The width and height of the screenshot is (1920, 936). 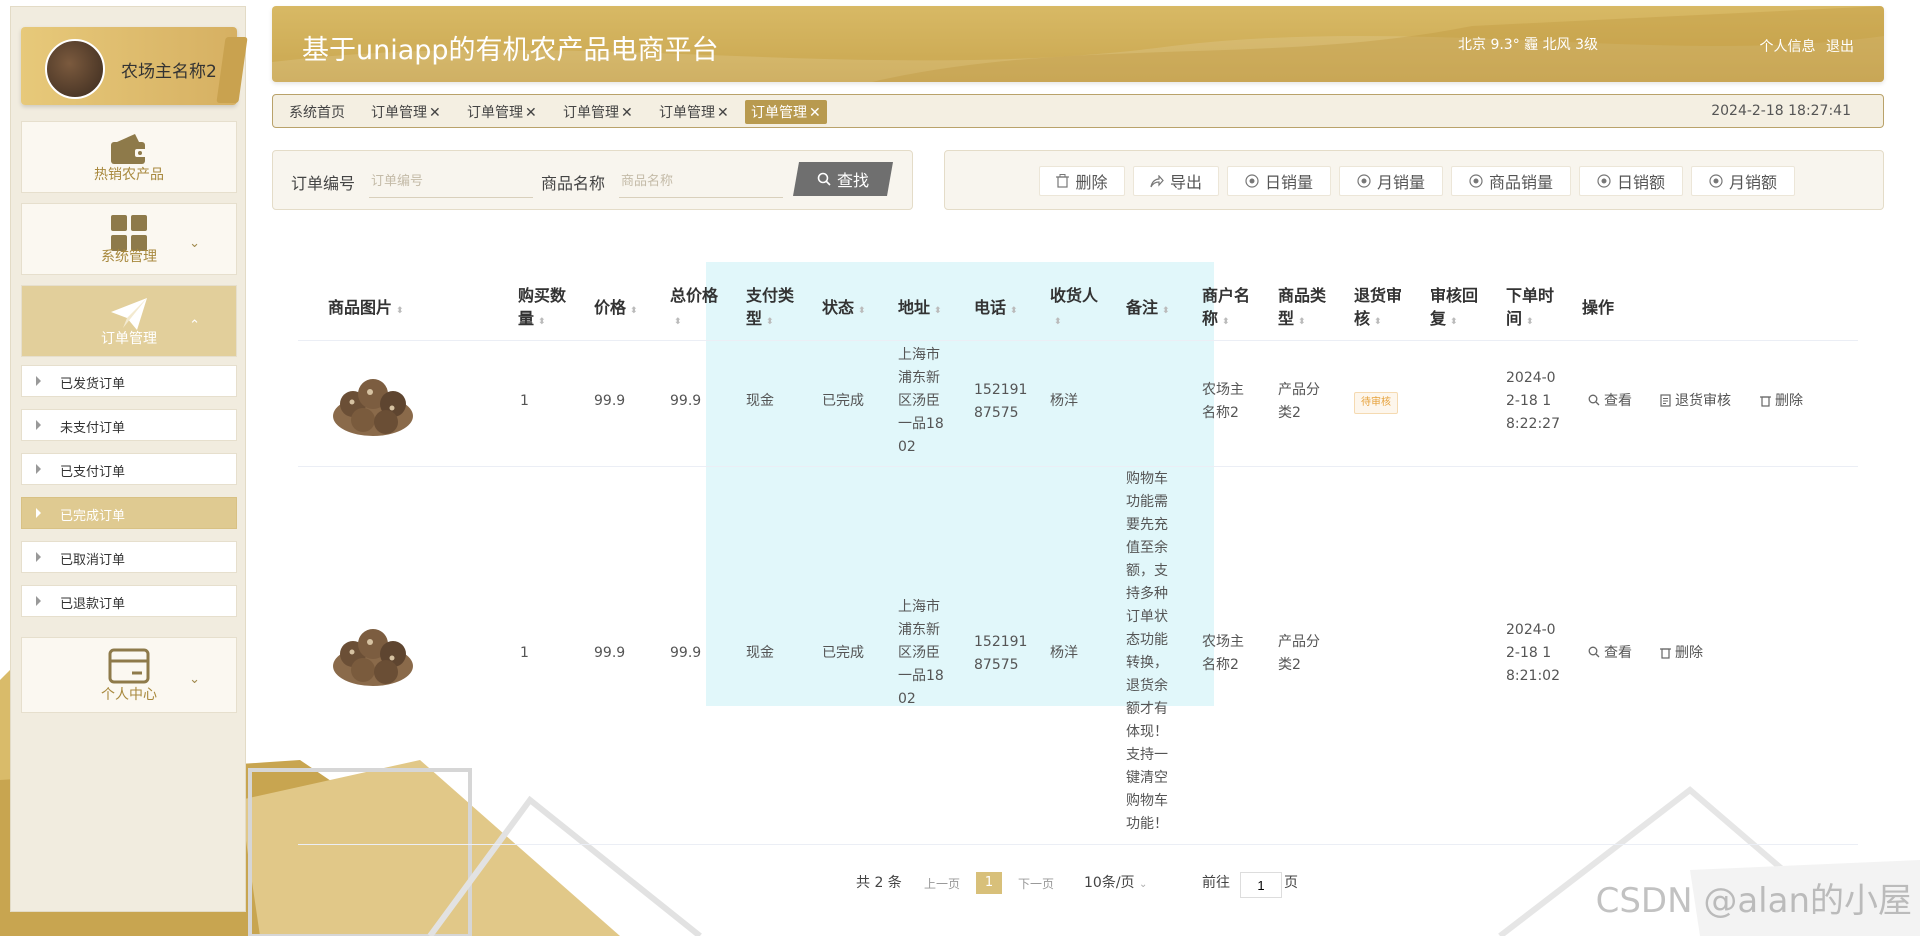 What do you see at coordinates (701, 181) in the screenshot?
I see `product-name-input` at bounding box center [701, 181].